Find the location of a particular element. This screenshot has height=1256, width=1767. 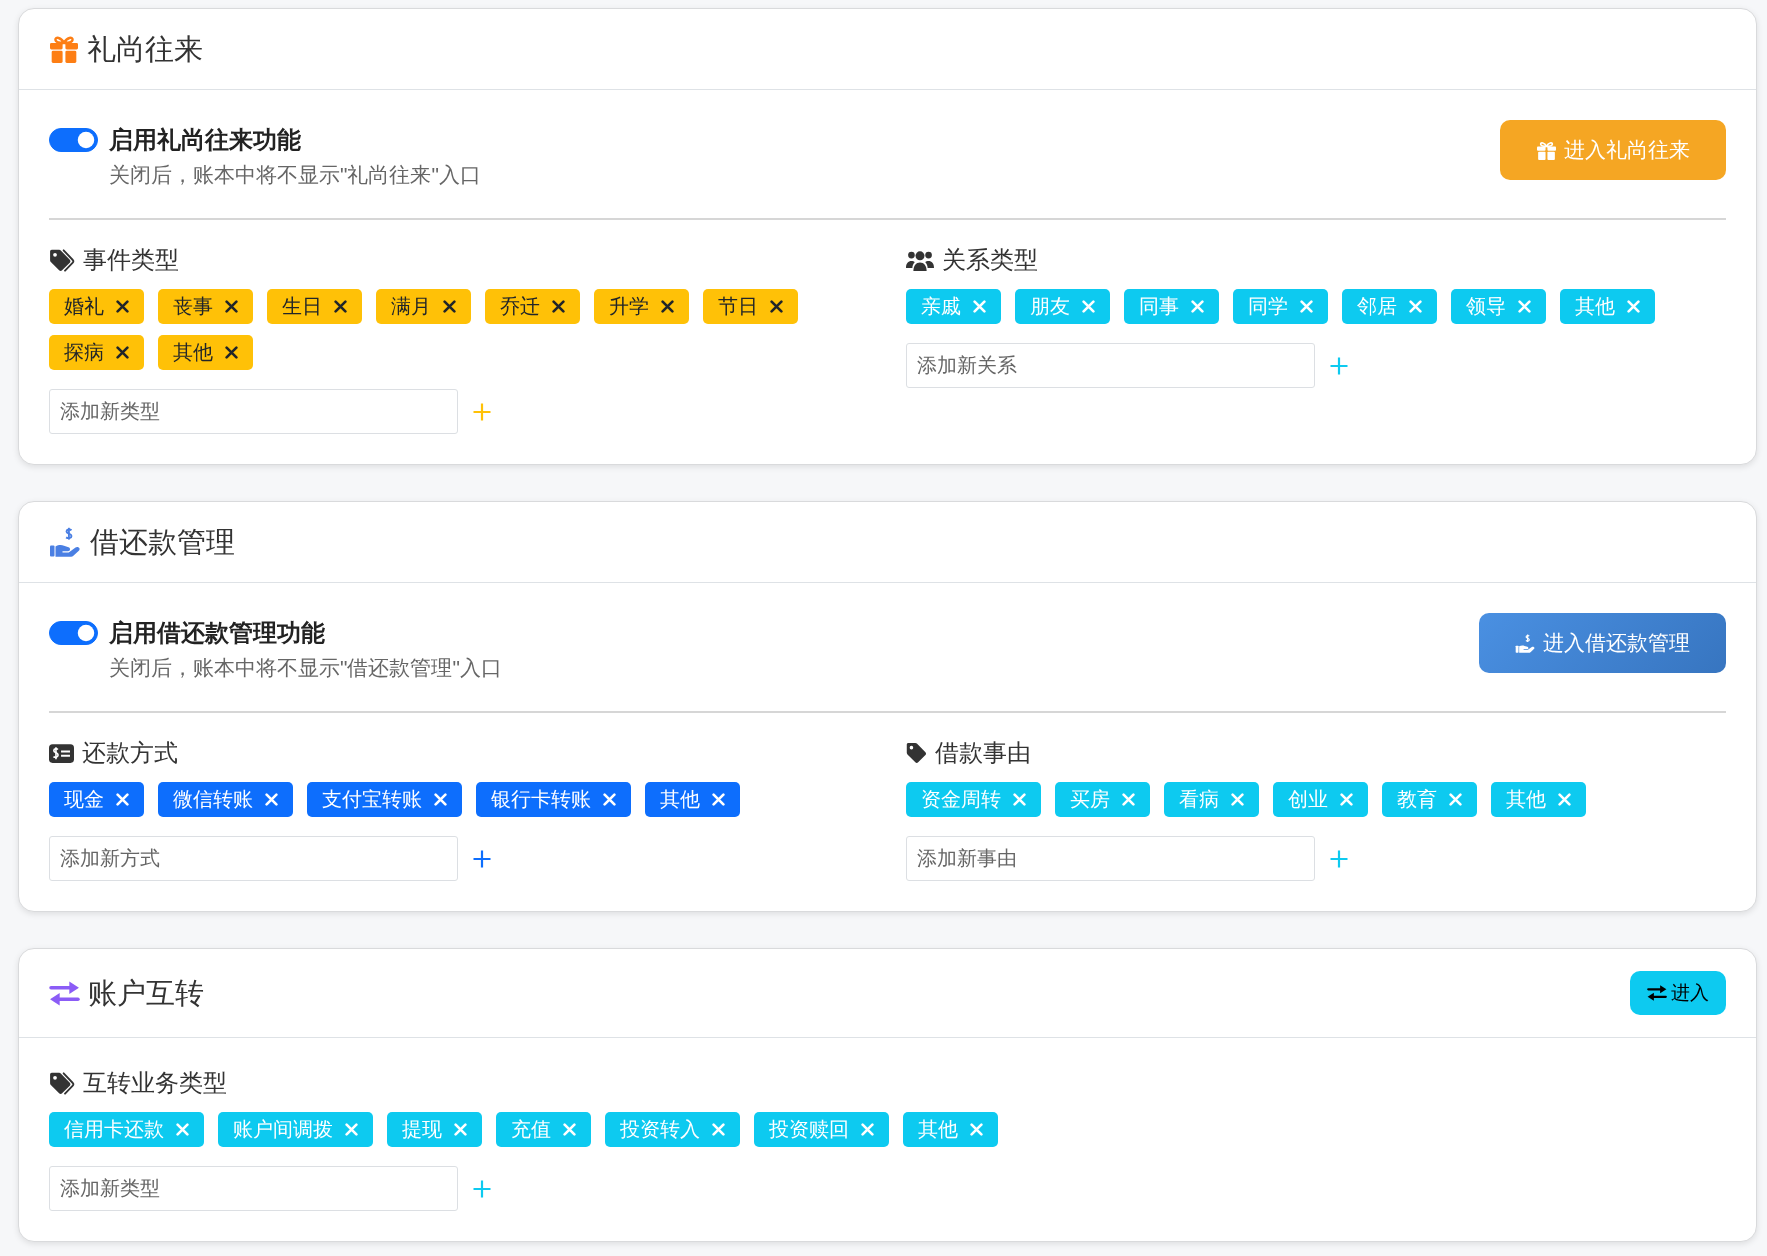

tag-text: 提现 is located at coordinates (422, 1129).